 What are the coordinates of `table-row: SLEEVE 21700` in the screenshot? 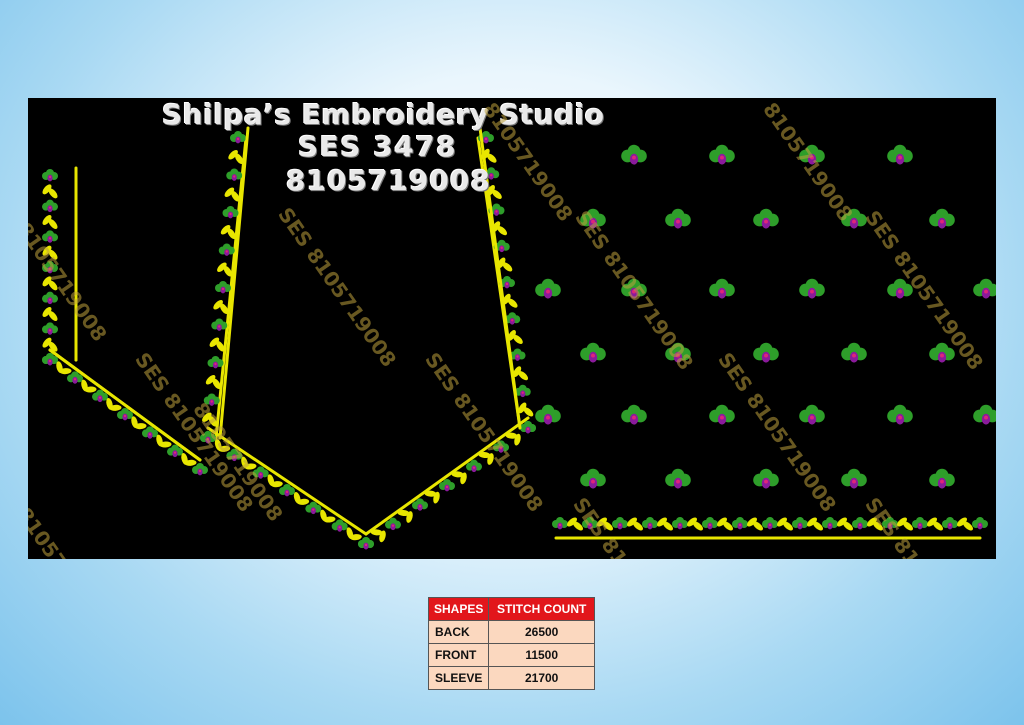 It's located at (511, 678).